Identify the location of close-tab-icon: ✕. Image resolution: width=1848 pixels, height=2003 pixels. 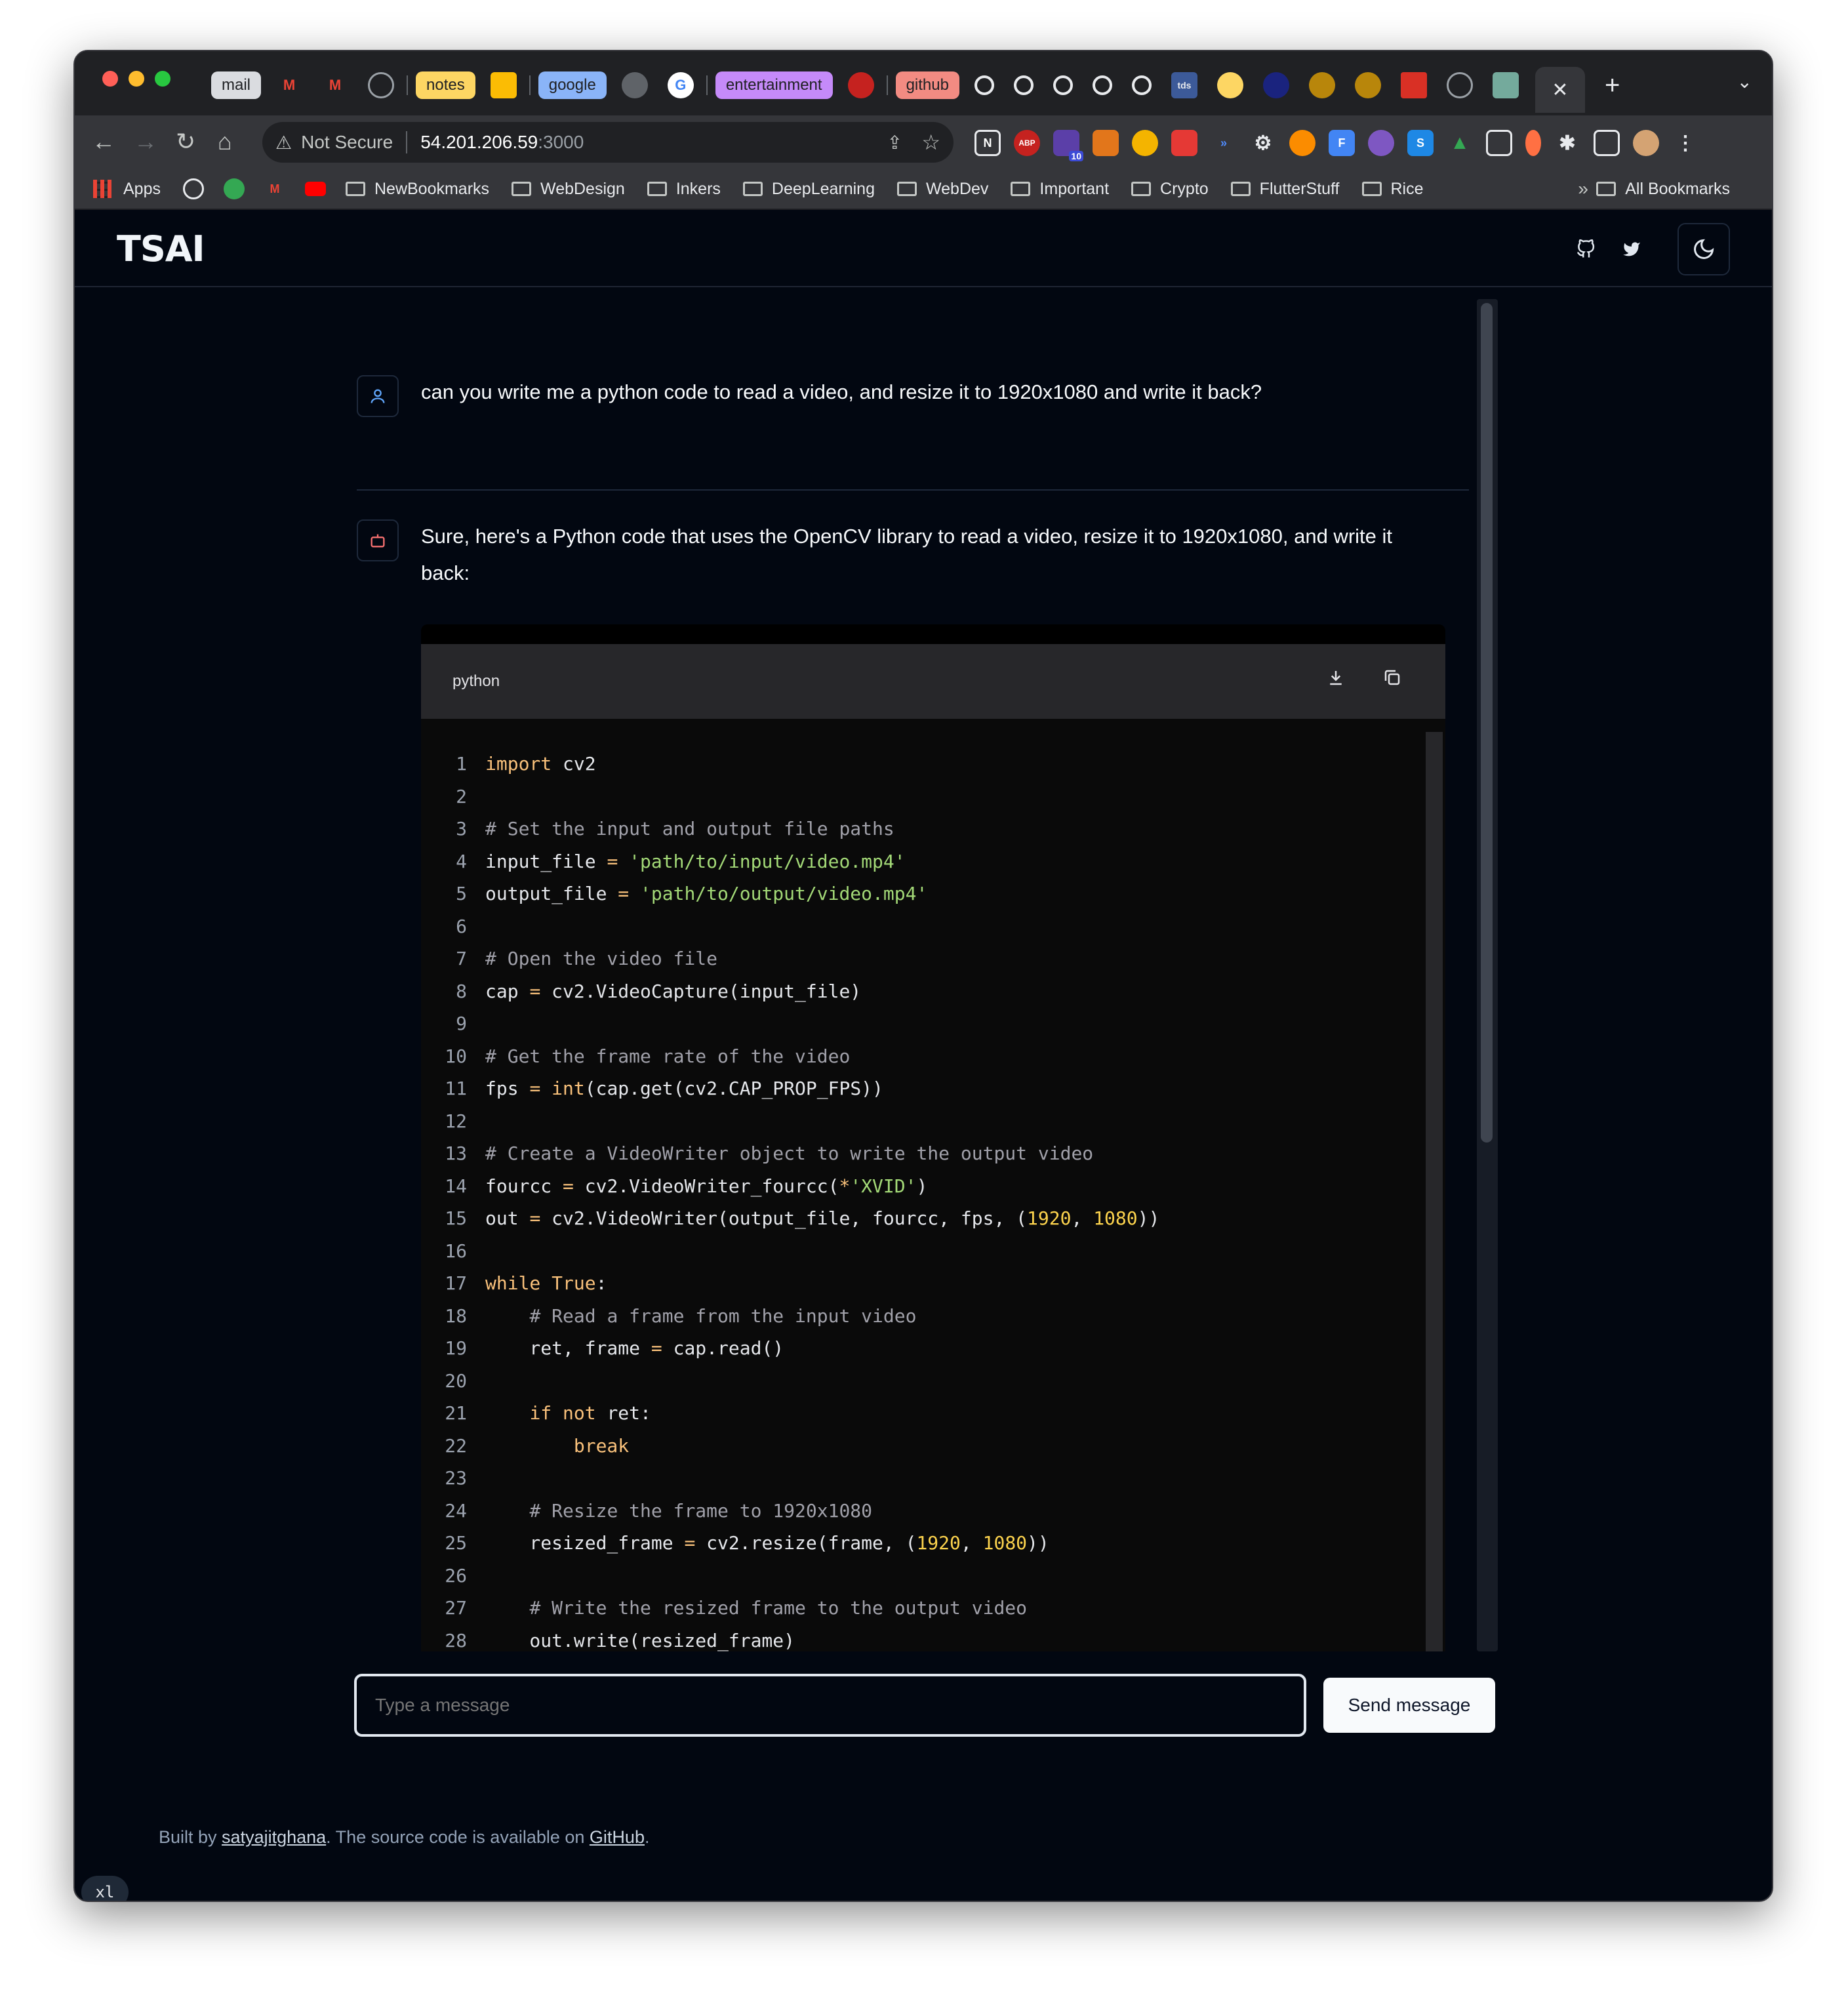
(1560, 90).